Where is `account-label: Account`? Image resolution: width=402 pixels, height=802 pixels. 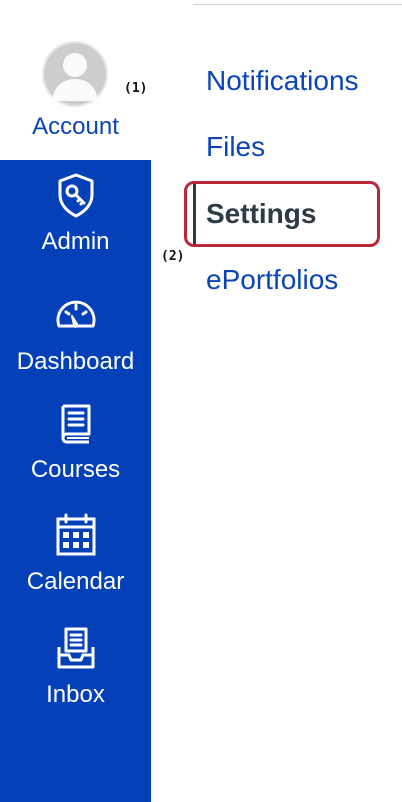 account-label: Account is located at coordinates (75, 127).